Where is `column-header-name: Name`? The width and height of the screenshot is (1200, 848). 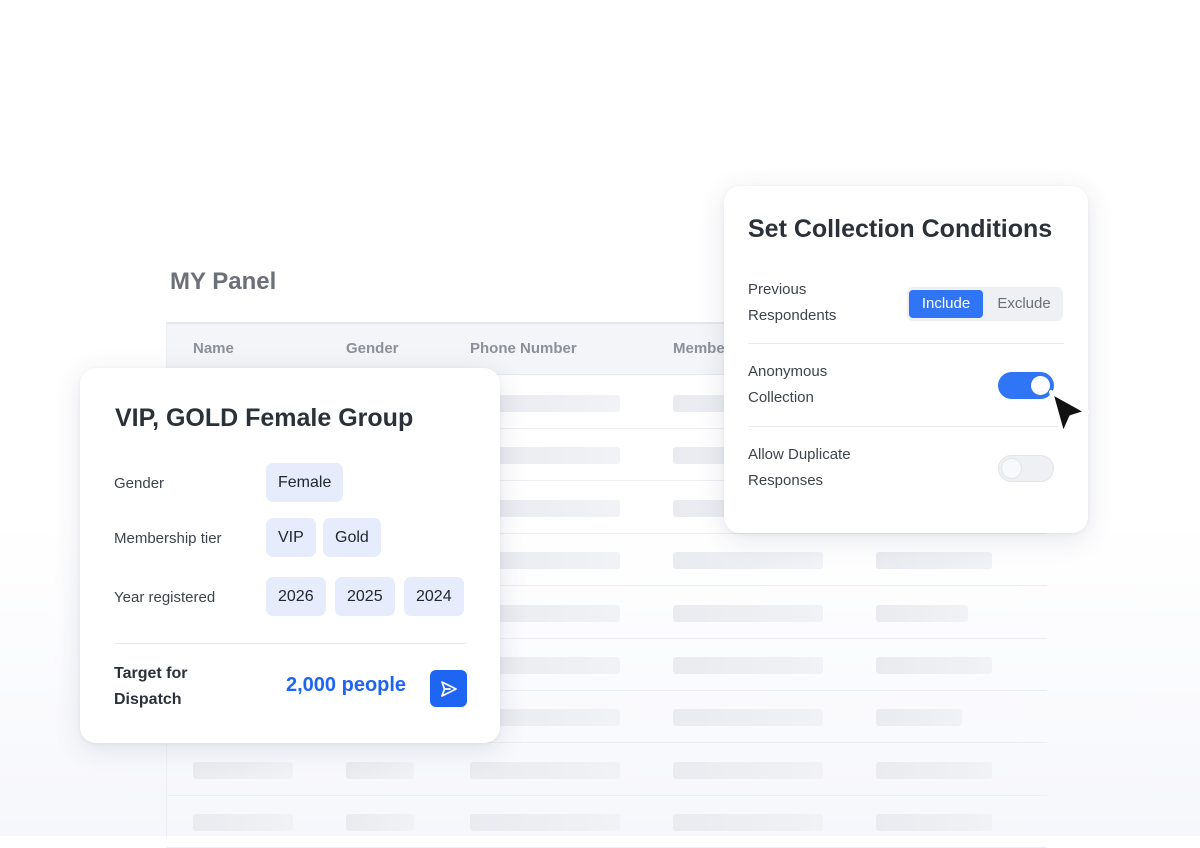 column-header-name: Name is located at coordinates (213, 348).